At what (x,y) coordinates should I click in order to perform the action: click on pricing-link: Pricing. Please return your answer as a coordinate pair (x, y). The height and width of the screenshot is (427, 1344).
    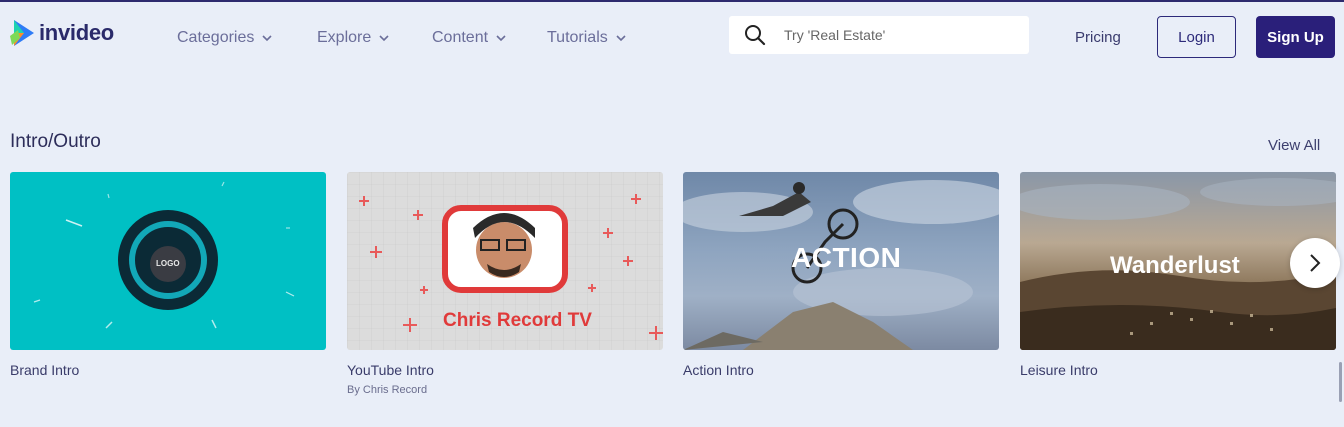
    Looking at the image, I should click on (1098, 37).